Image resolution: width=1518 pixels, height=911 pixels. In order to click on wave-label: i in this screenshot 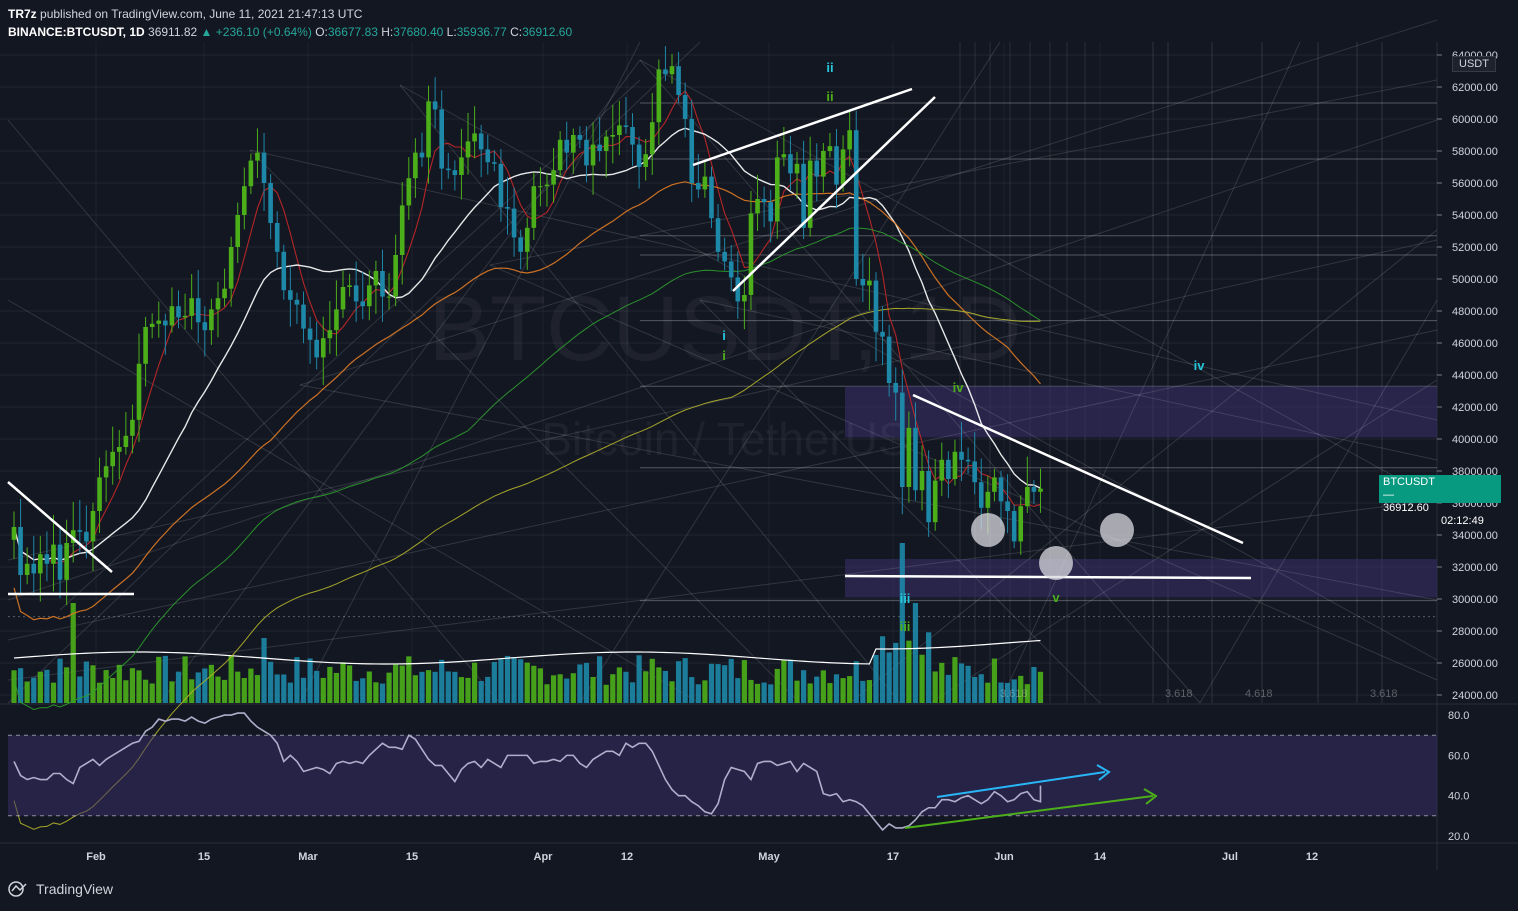, I will do `click(724, 355)`.